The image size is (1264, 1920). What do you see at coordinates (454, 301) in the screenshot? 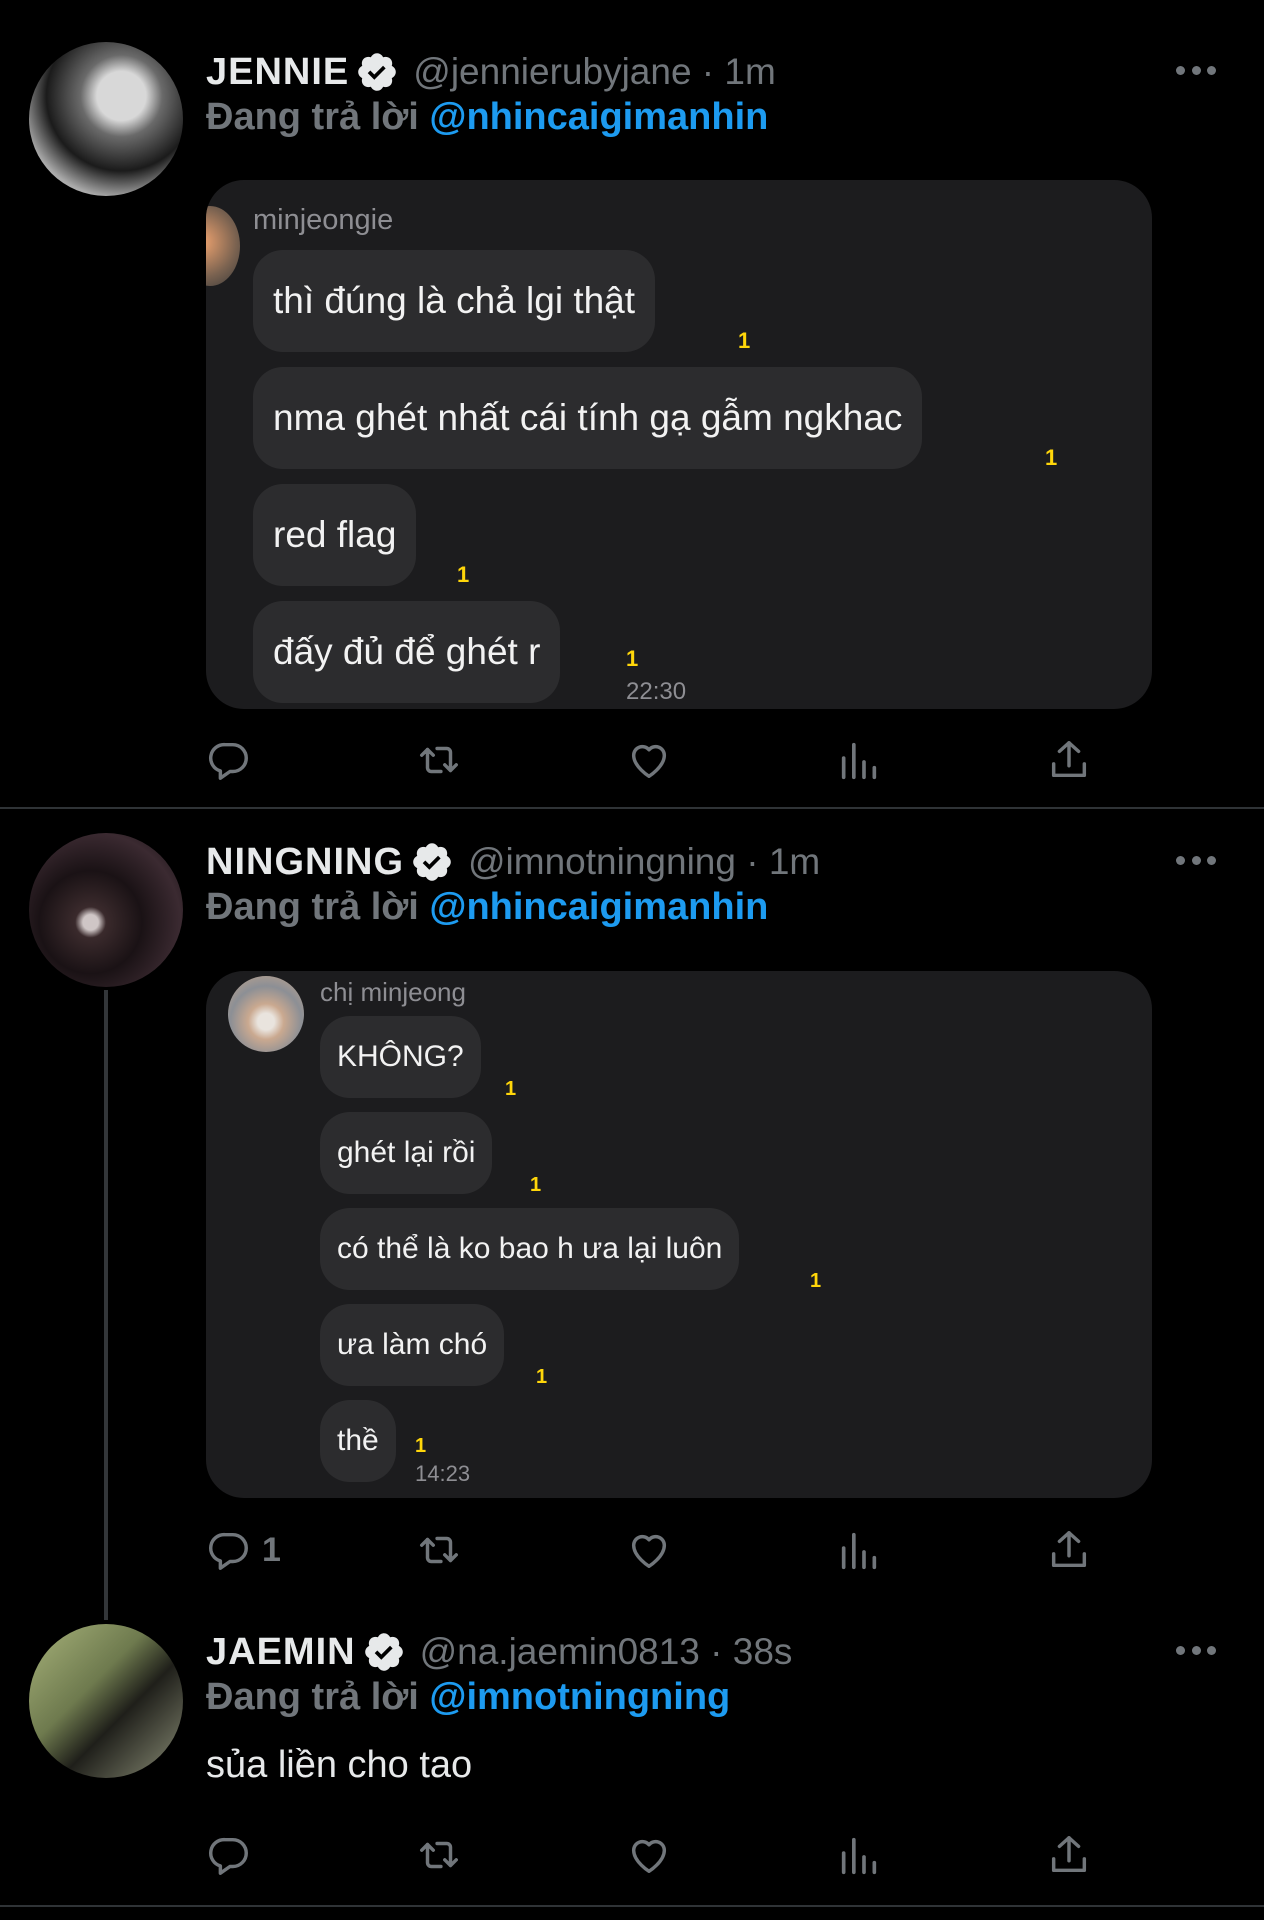
I see `message-bubble: thì đúng là chả lgi thật` at bounding box center [454, 301].